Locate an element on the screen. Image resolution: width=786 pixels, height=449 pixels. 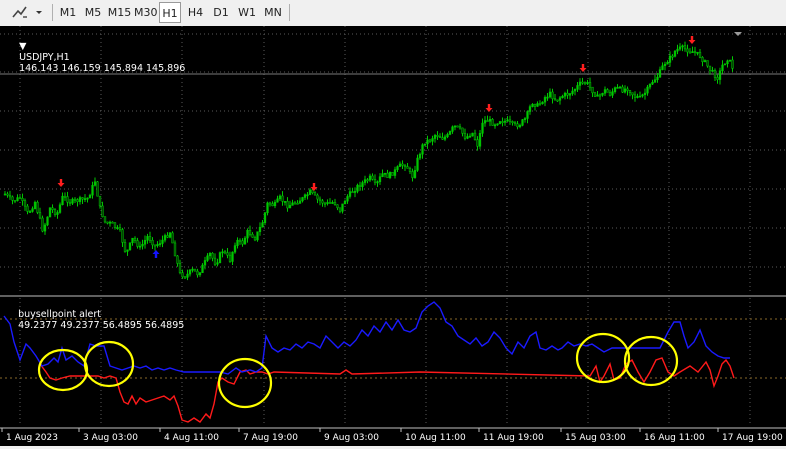
timeframe-button-m5: M5 is located at coordinates (93, 12).